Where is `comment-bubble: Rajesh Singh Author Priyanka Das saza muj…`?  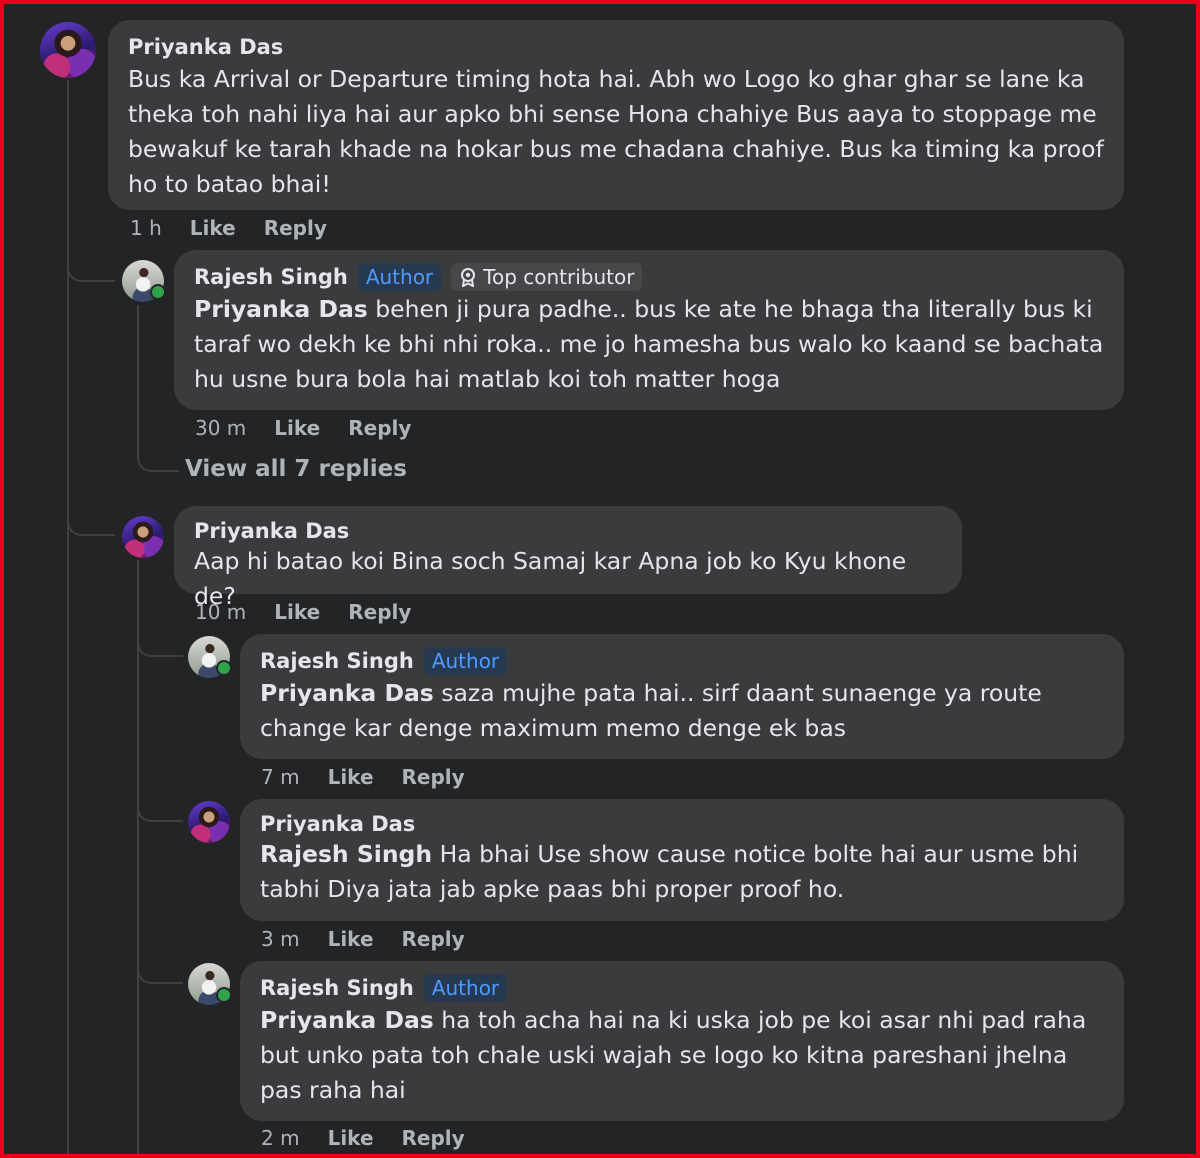
comment-bubble: Rajesh Singh Author Priyanka Das saza muj… is located at coordinates (682, 696).